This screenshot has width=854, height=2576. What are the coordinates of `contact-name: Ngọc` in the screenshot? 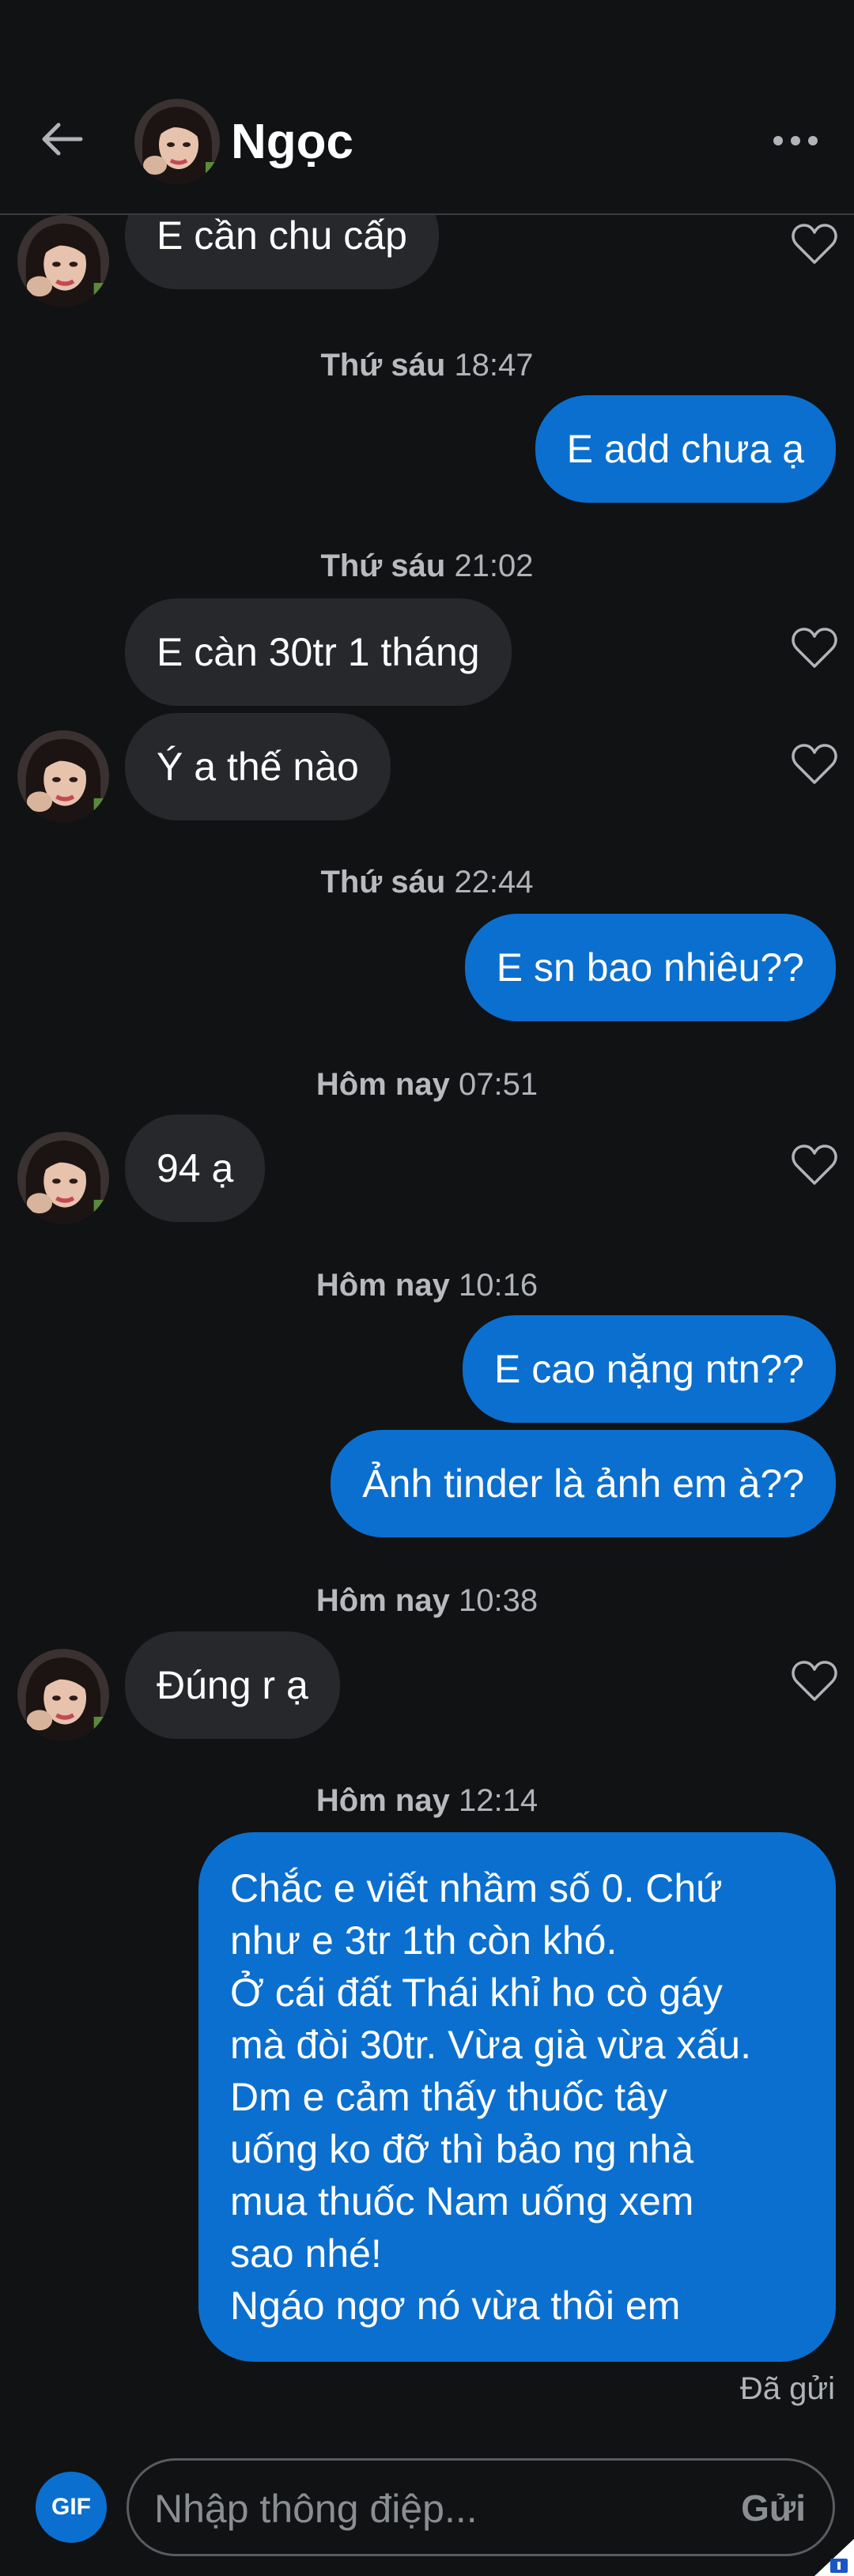 It's located at (292, 142).